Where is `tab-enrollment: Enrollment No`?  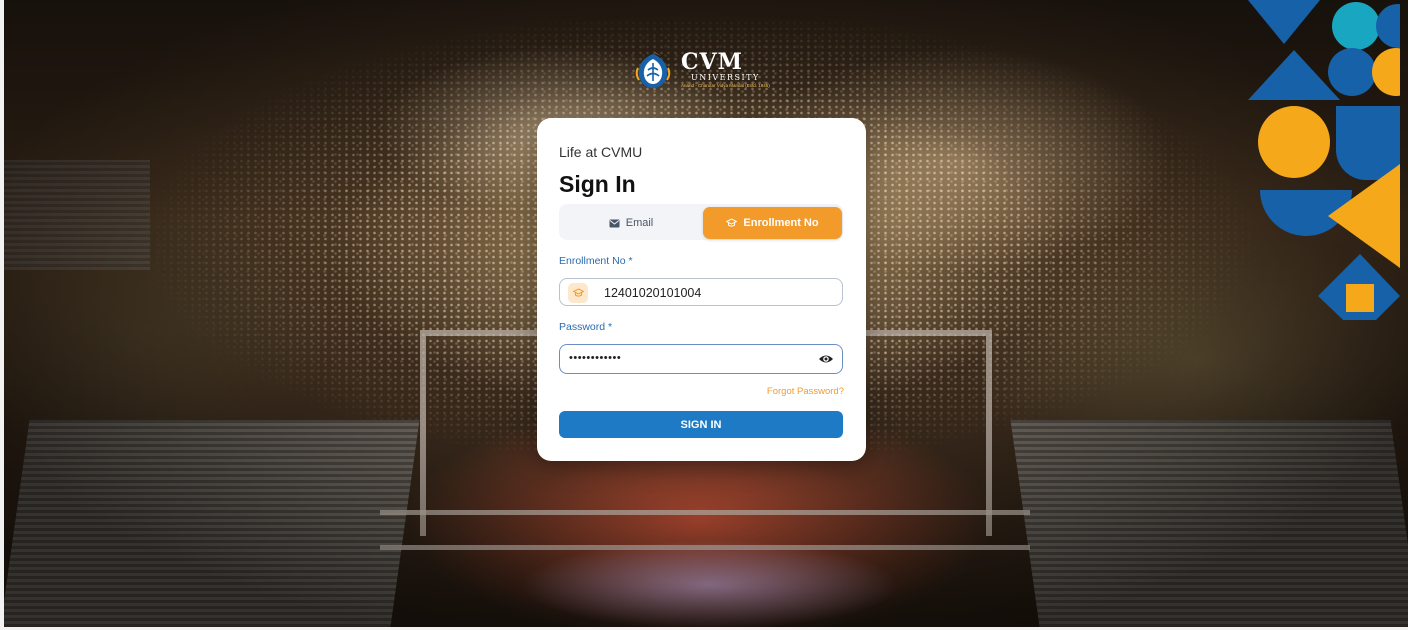
tab-enrollment: Enrollment No is located at coordinates (772, 223).